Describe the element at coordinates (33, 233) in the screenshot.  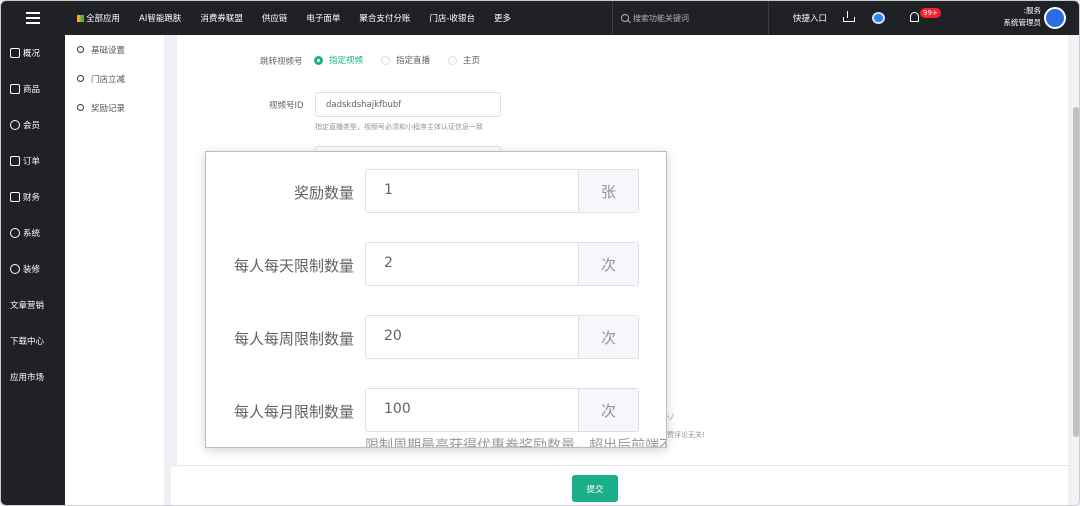
I see `sidebar-item-system: 系统` at that location.